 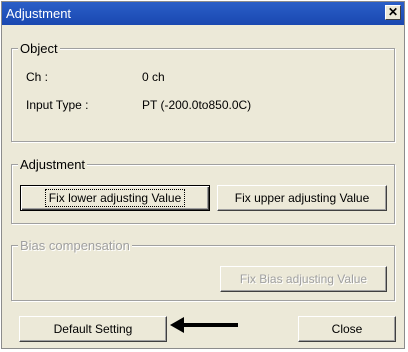 I want to click on close-window-button: ✕, so click(x=393, y=12).